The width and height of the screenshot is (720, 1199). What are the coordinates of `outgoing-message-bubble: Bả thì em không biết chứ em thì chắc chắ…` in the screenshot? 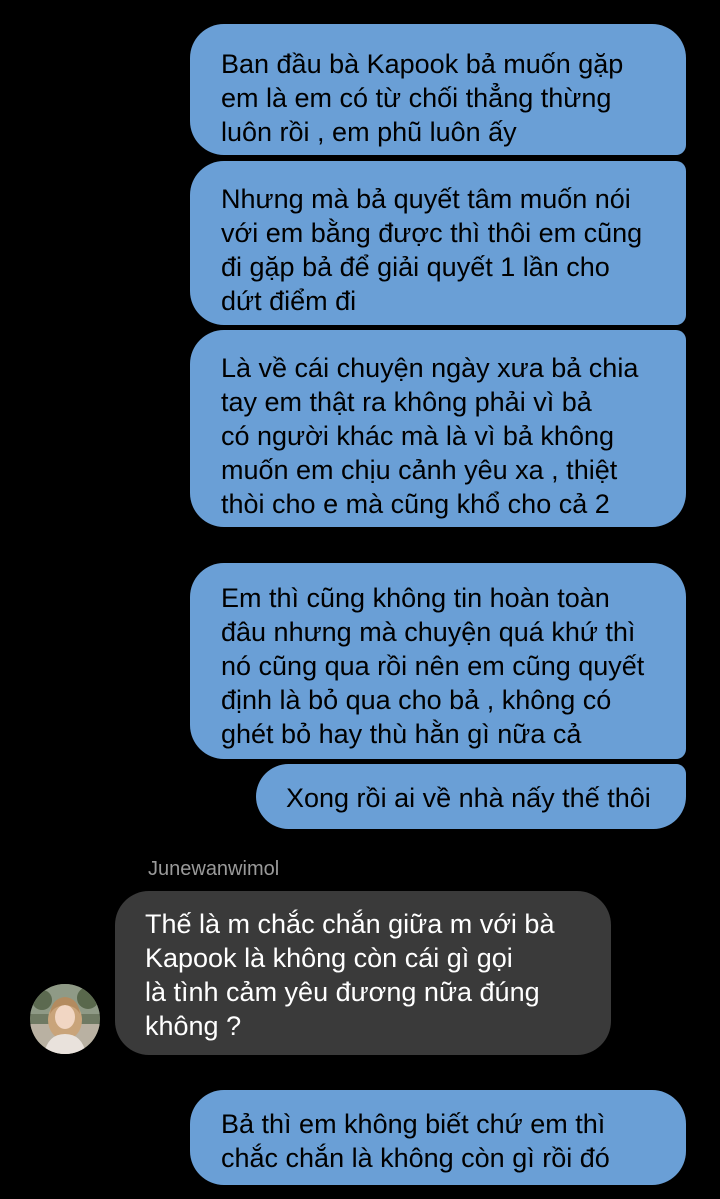 It's located at (438, 1137).